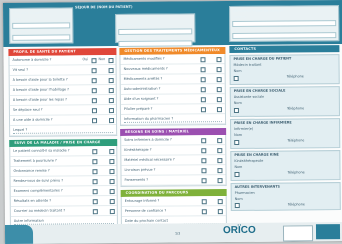 The width and height of the screenshot is (342, 244). Describe the element at coordinates (298, 233) in the screenshot. I see `partner-logo` at that location.